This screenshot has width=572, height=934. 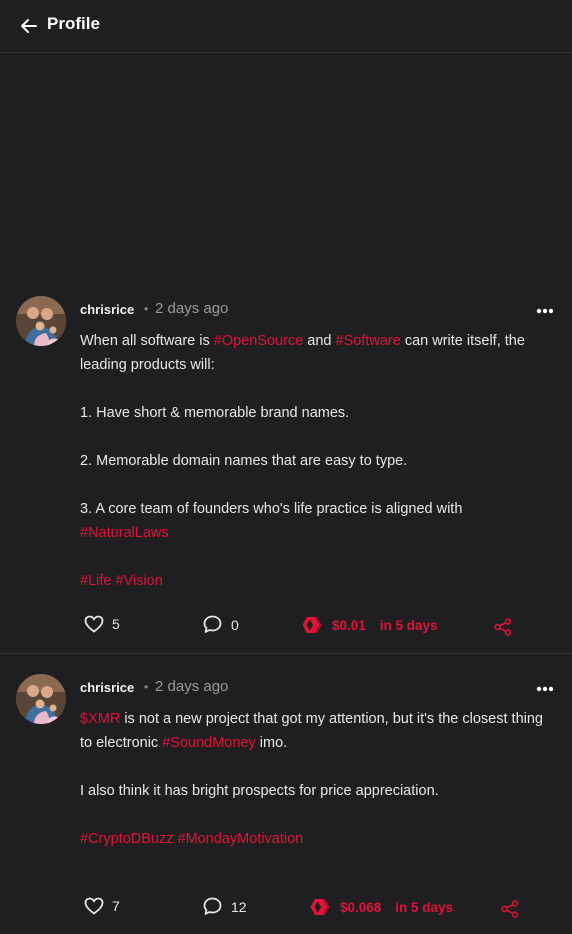 I want to click on text-segment: imo., so click(x=271, y=743).